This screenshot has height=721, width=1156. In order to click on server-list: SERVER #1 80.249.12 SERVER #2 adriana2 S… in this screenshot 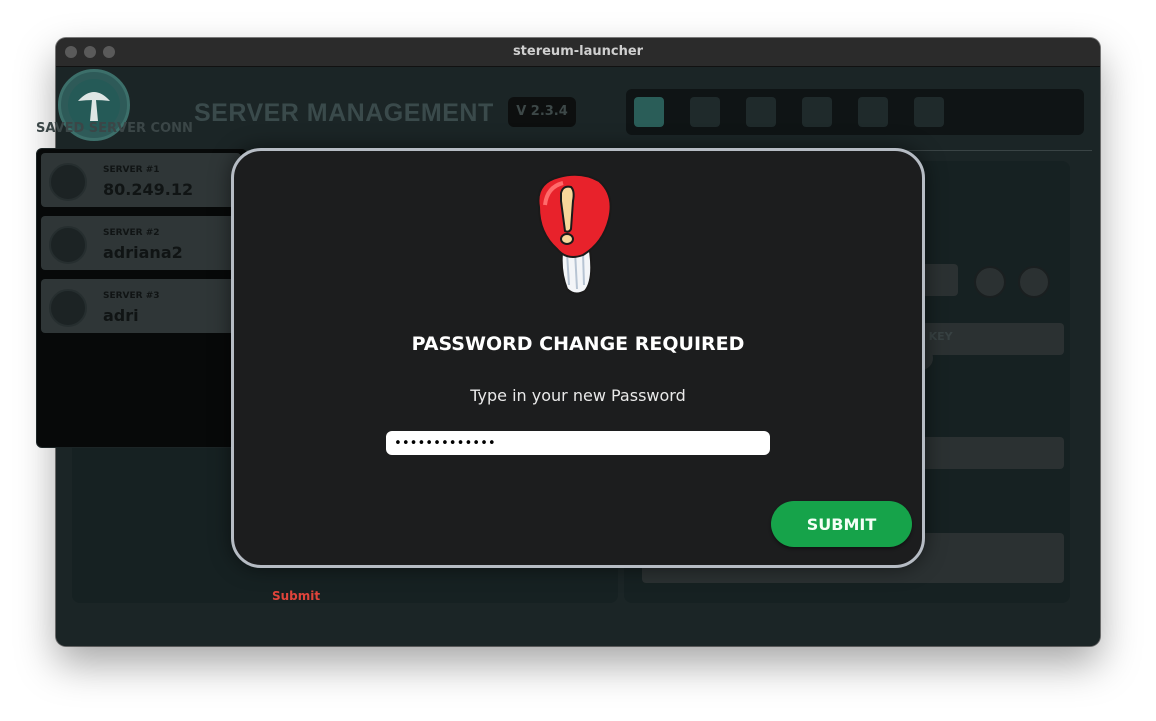, I will do `click(142, 298)`.